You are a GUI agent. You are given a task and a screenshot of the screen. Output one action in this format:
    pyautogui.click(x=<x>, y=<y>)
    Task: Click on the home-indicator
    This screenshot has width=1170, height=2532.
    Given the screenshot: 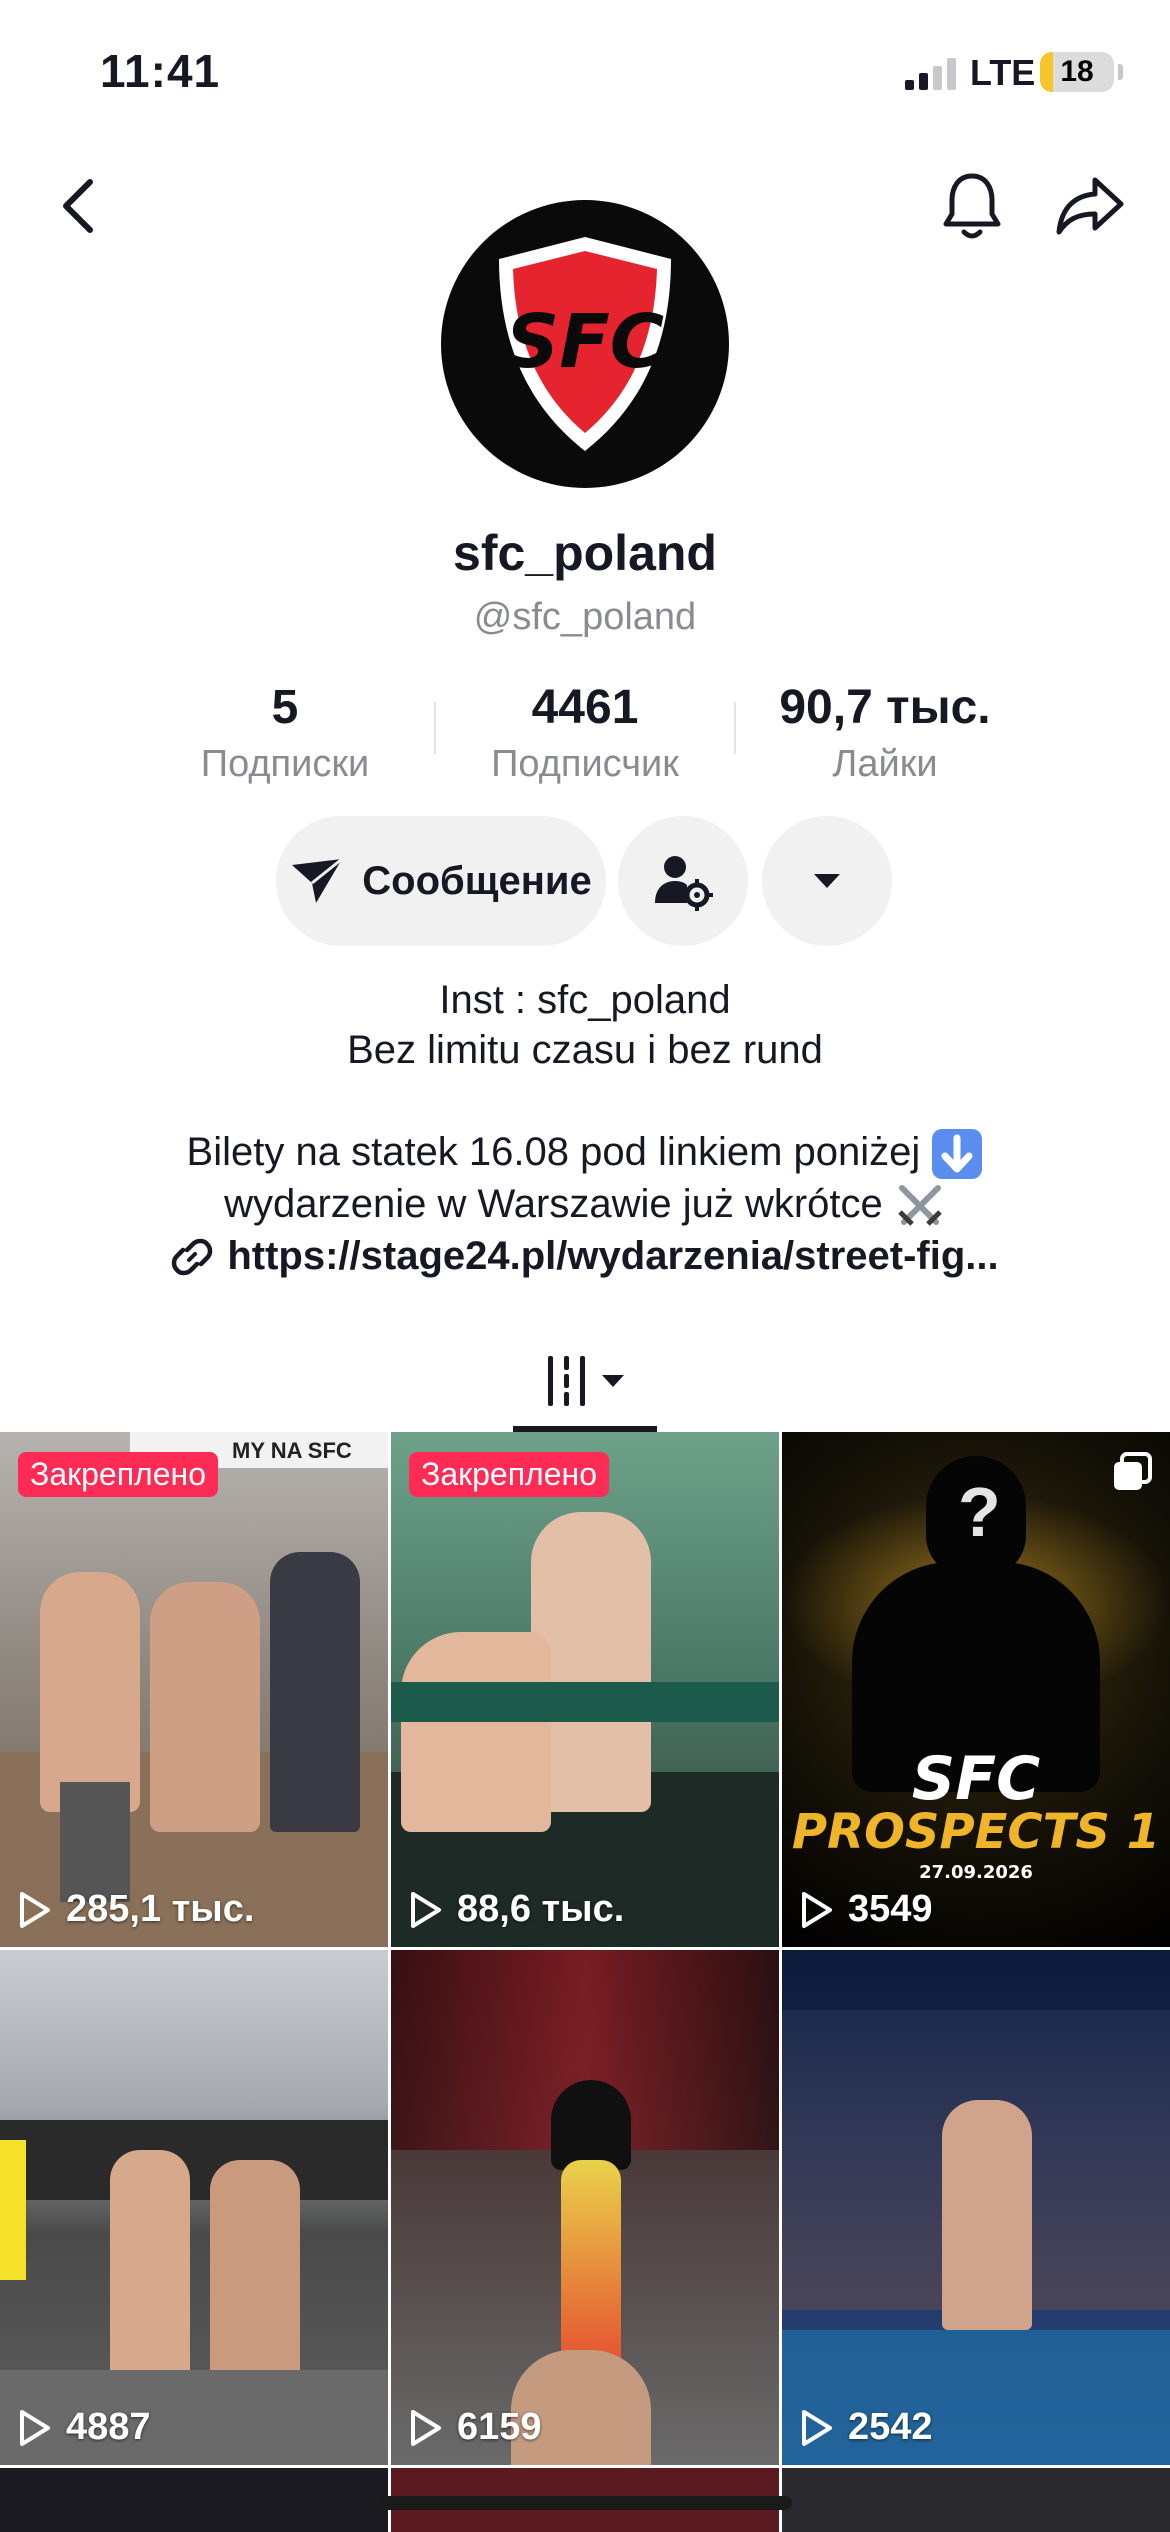 What is the action you would take?
    pyautogui.click(x=585, y=2503)
    